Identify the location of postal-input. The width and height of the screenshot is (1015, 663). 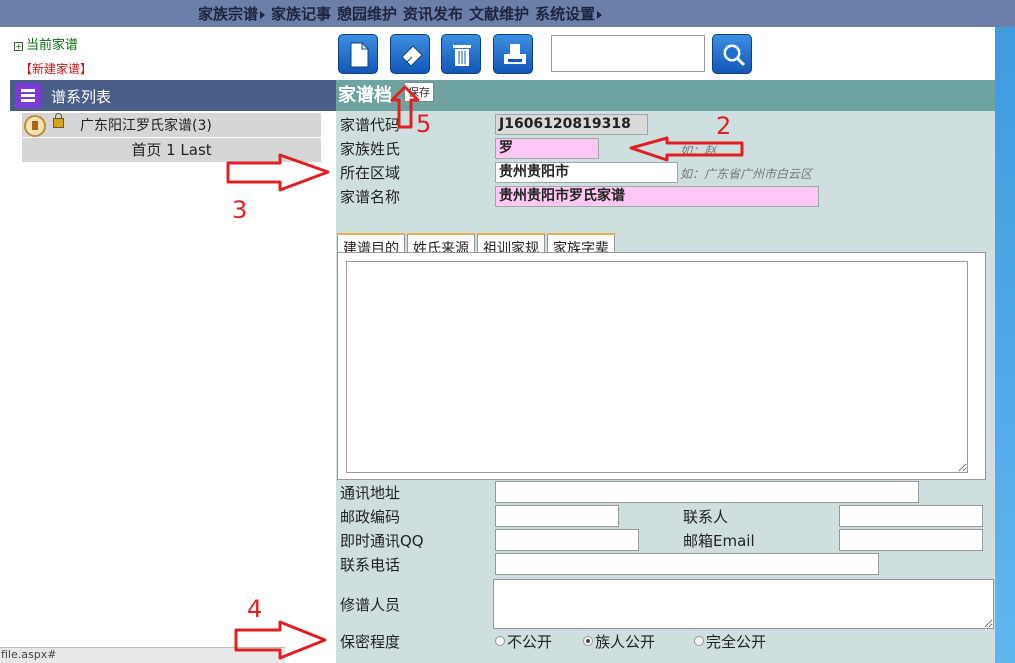
(557, 516).